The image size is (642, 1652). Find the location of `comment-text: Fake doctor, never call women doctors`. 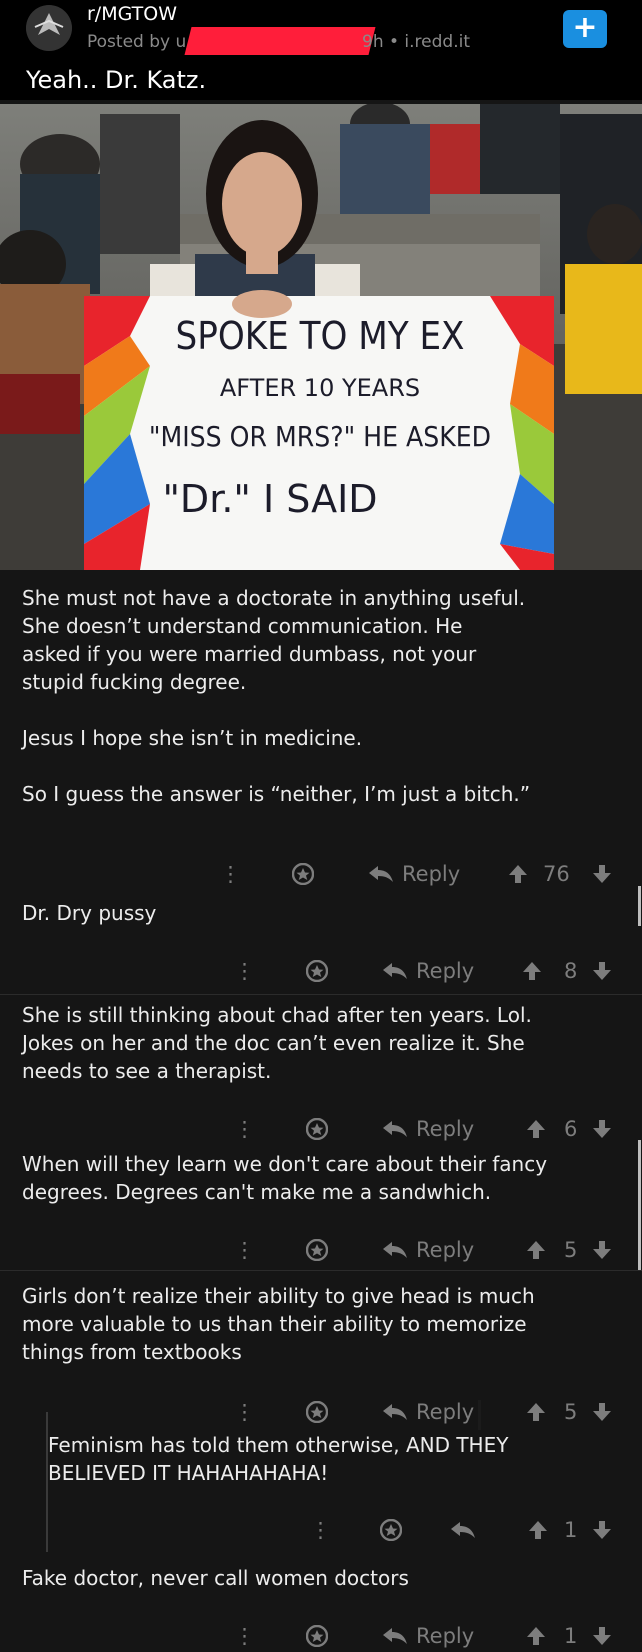

comment-text: Fake doctor, never call women doctors is located at coordinates (327, 1578).